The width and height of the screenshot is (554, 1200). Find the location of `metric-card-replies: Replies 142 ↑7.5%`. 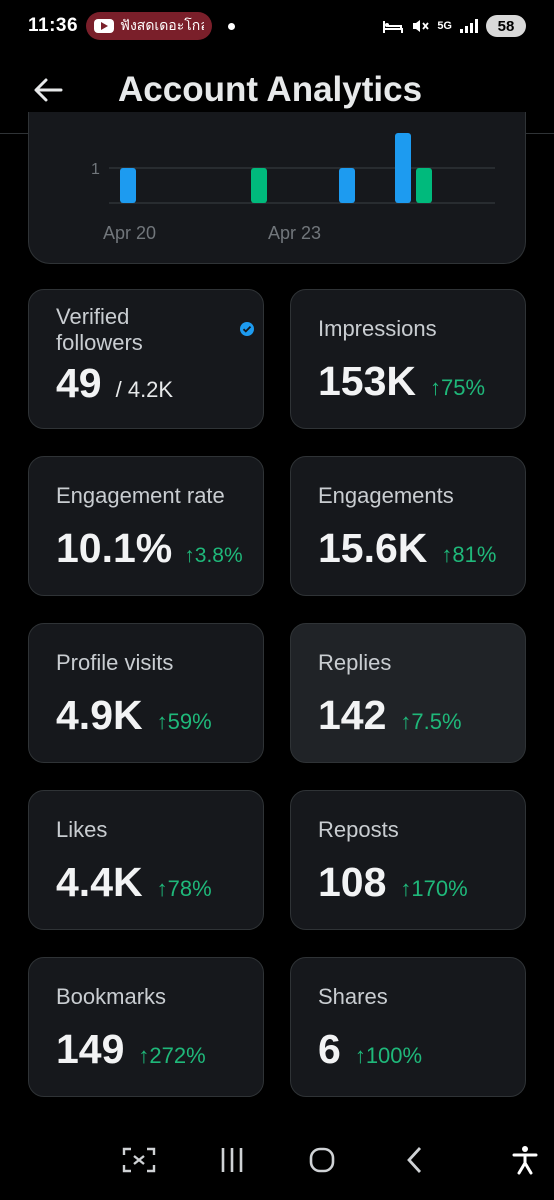

metric-card-replies: Replies 142 ↑7.5% is located at coordinates (408, 693).